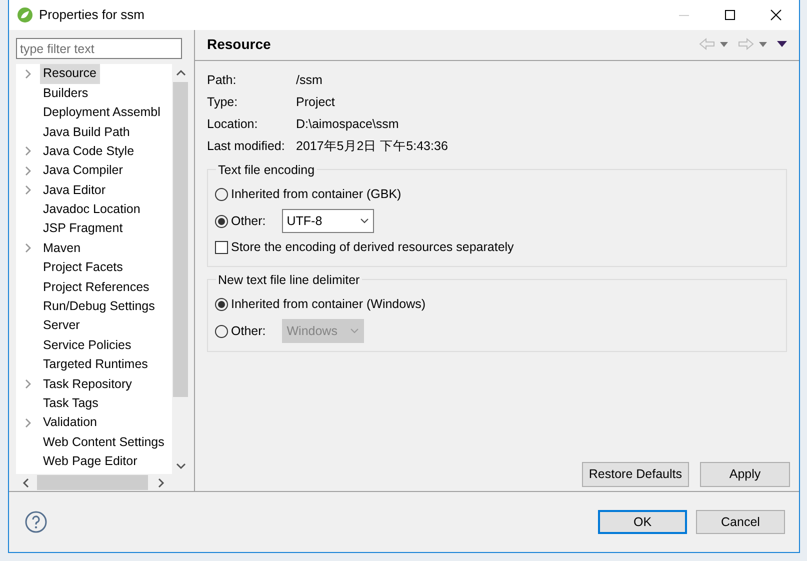 The height and width of the screenshot is (561, 807). I want to click on radio-label: Inherited from container (Windows), so click(328, 305).